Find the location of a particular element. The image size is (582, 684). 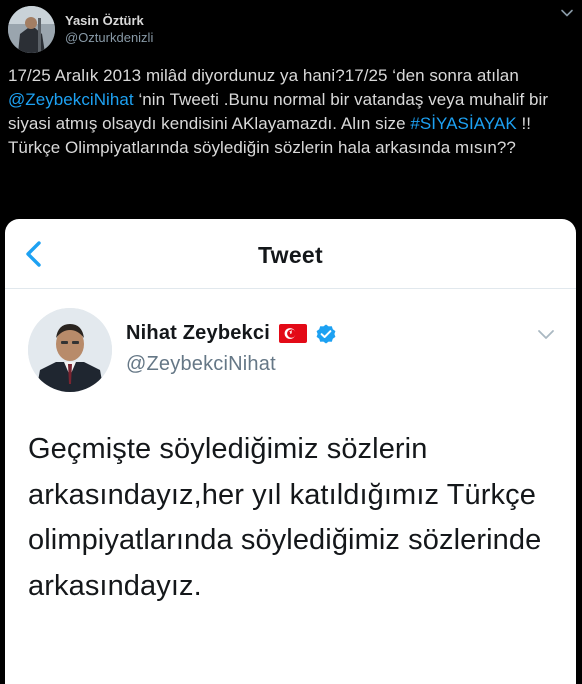

screenshot-title: Tweet is located at coordinates (290, 255).